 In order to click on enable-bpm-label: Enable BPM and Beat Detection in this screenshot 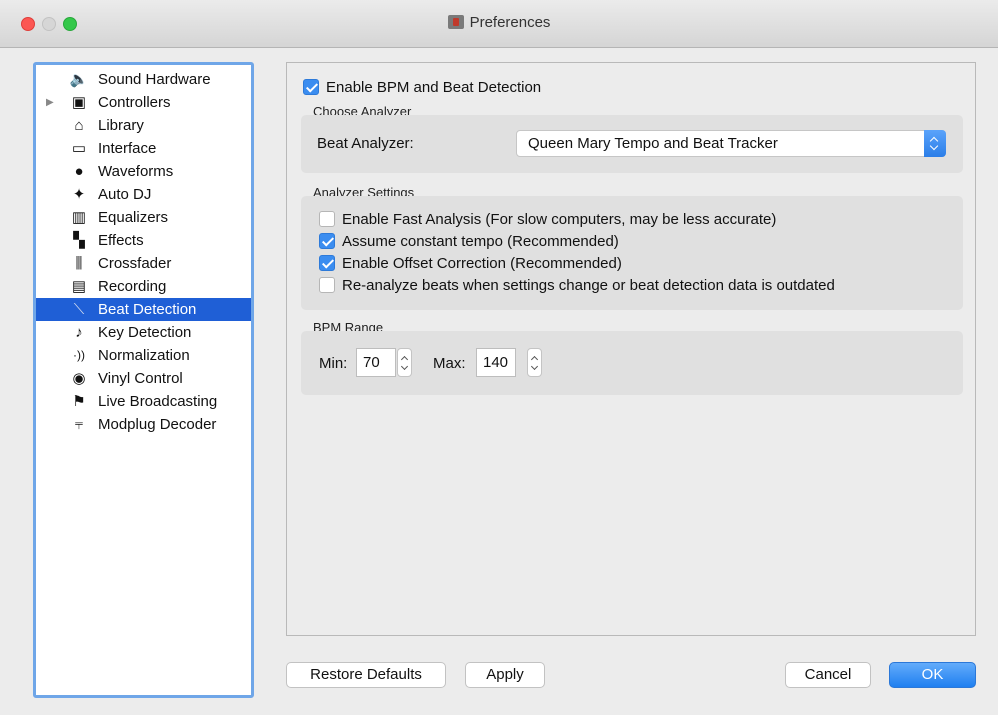, I will do `click(434, 87)`.